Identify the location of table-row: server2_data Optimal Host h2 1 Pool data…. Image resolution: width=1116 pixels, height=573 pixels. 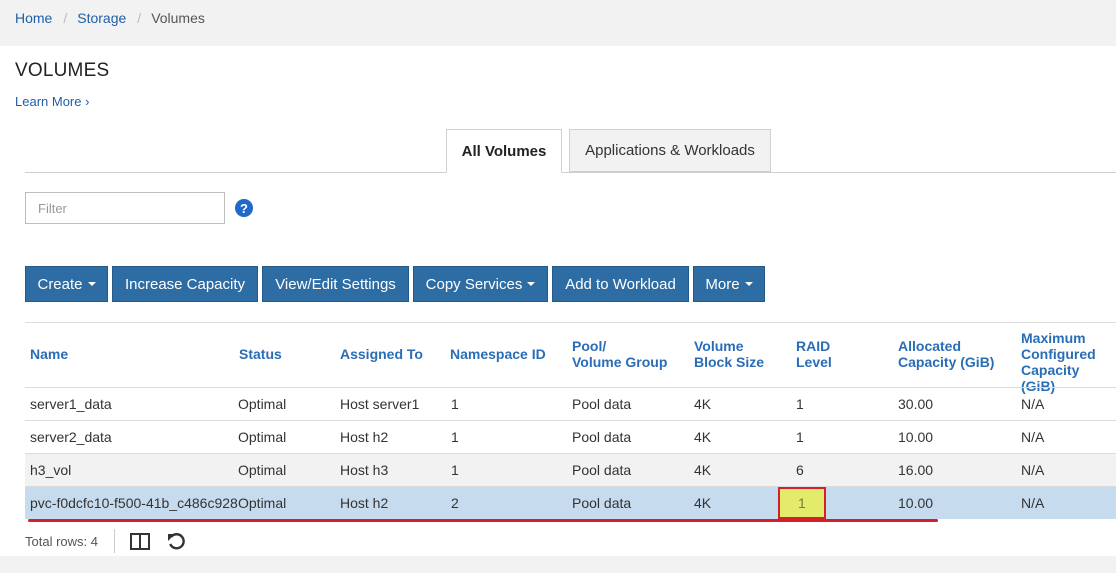
(570, 436).